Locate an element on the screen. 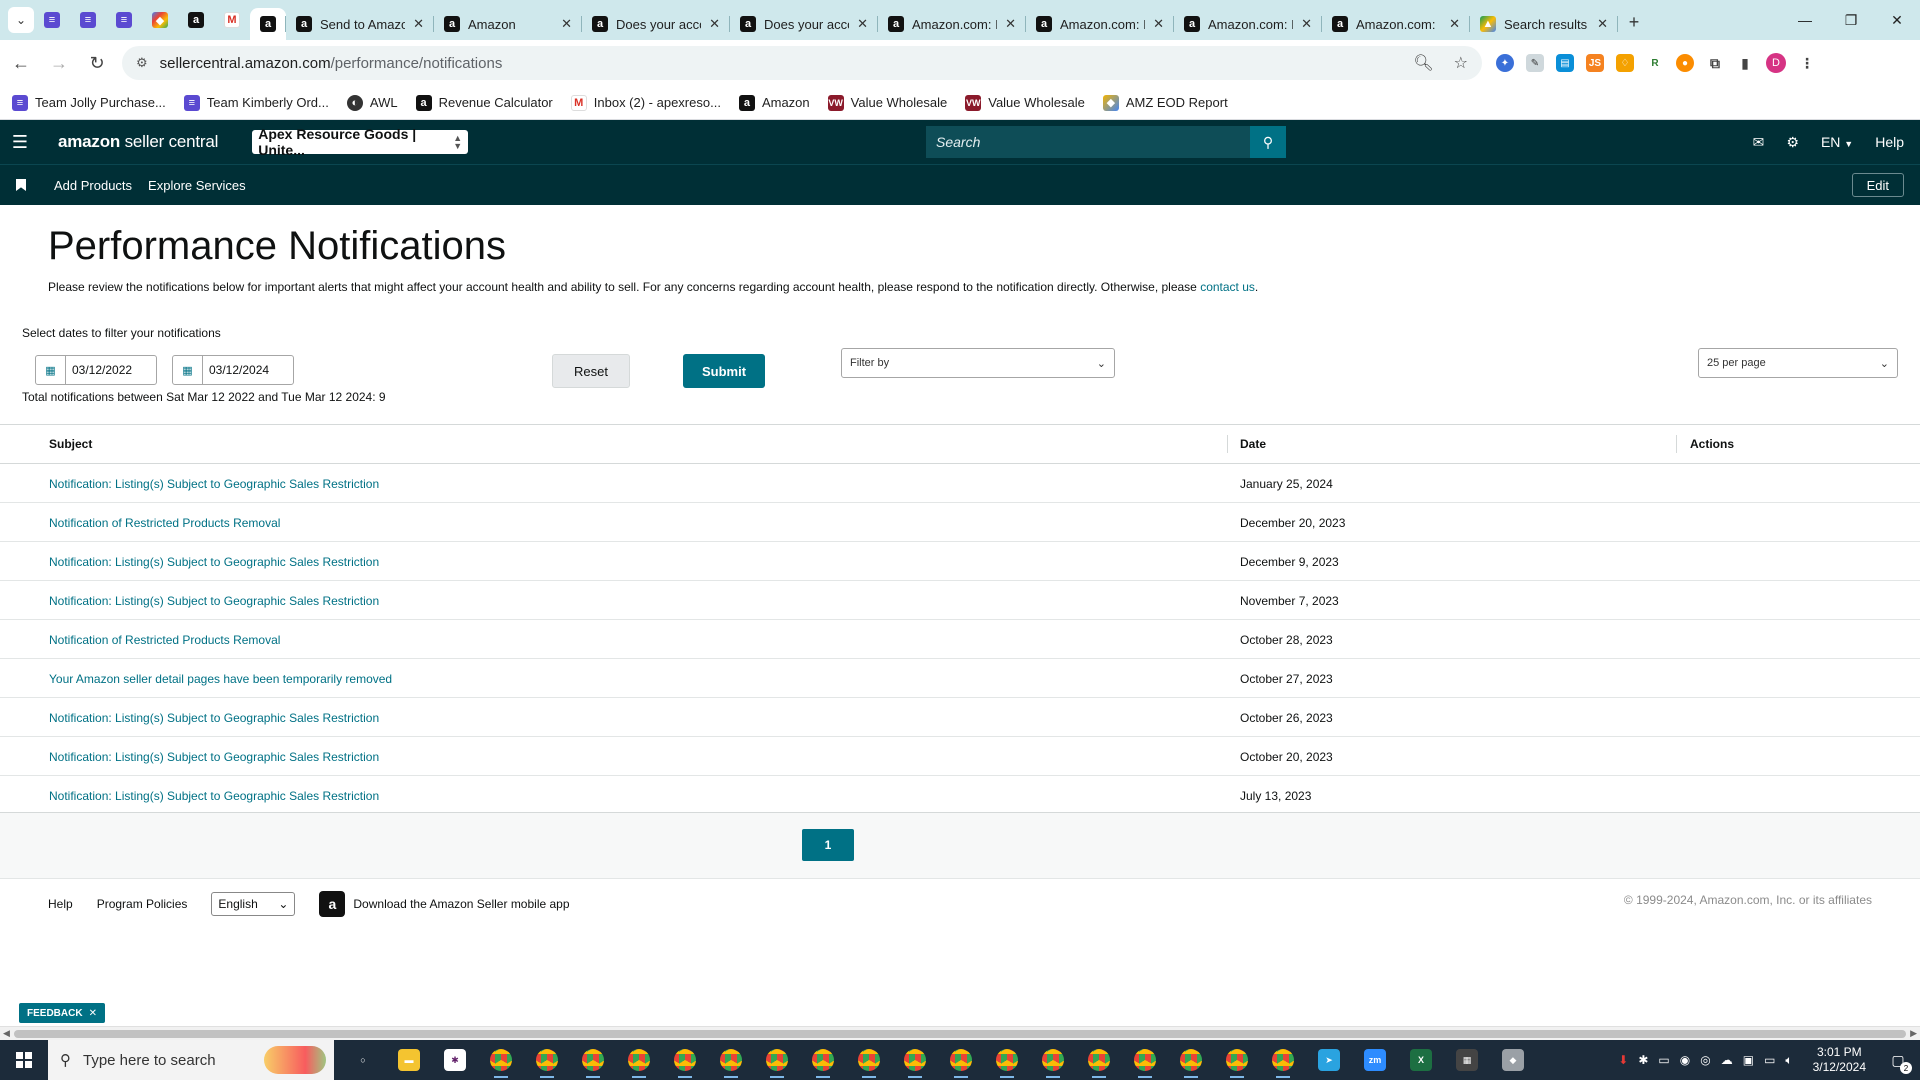  excel-icon: X is located at coordinates (1421, 1060).